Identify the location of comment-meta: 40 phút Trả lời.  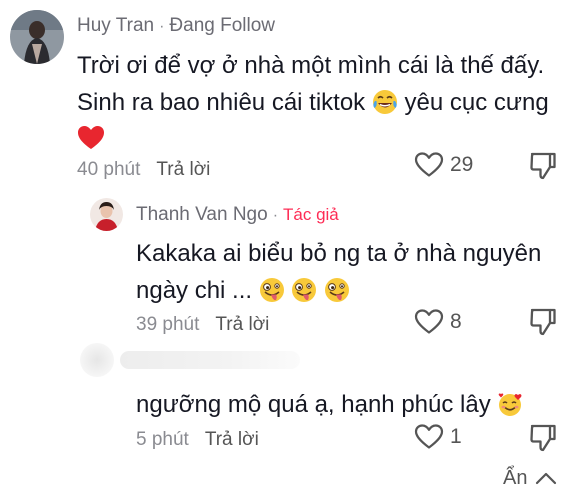
(143, 170).